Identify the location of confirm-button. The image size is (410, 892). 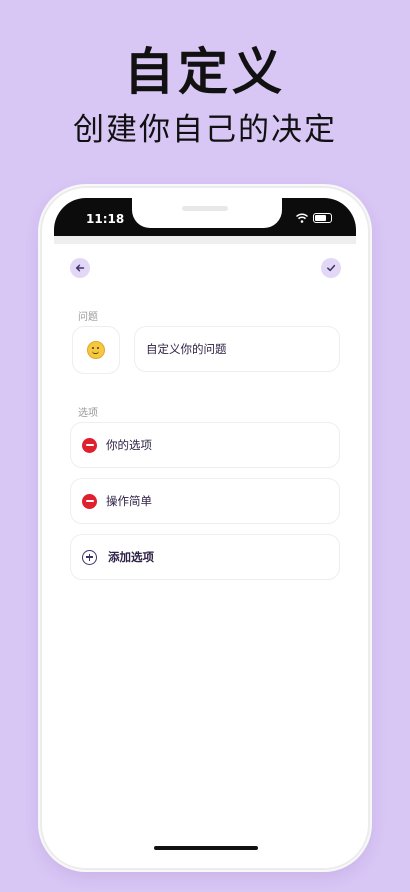
(331, 268).